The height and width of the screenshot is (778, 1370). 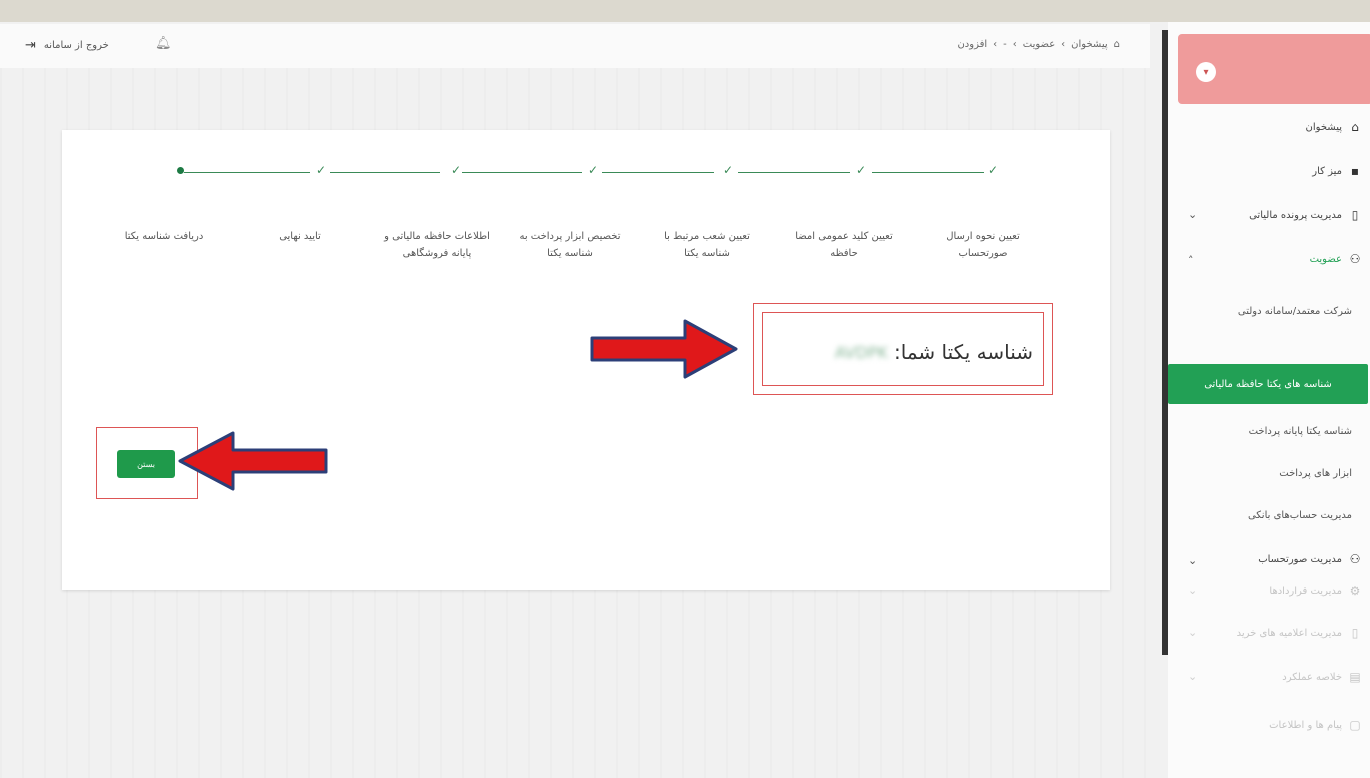 I want to click on logout-label: خروج از سامانه, so click(x=76, y=45).